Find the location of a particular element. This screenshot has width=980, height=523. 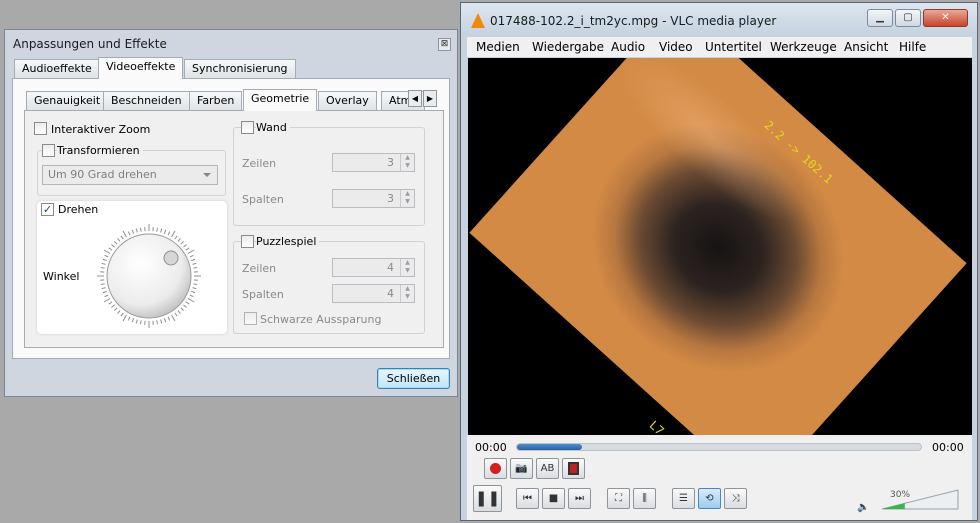

camera-icon: 📷 is located at coordinates (521, 468).